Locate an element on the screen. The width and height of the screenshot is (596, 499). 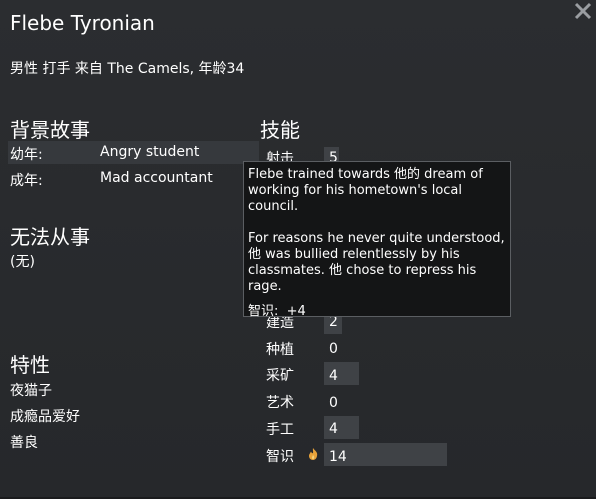
adulthood-label: 成年: is located at coordinates (26, 181).